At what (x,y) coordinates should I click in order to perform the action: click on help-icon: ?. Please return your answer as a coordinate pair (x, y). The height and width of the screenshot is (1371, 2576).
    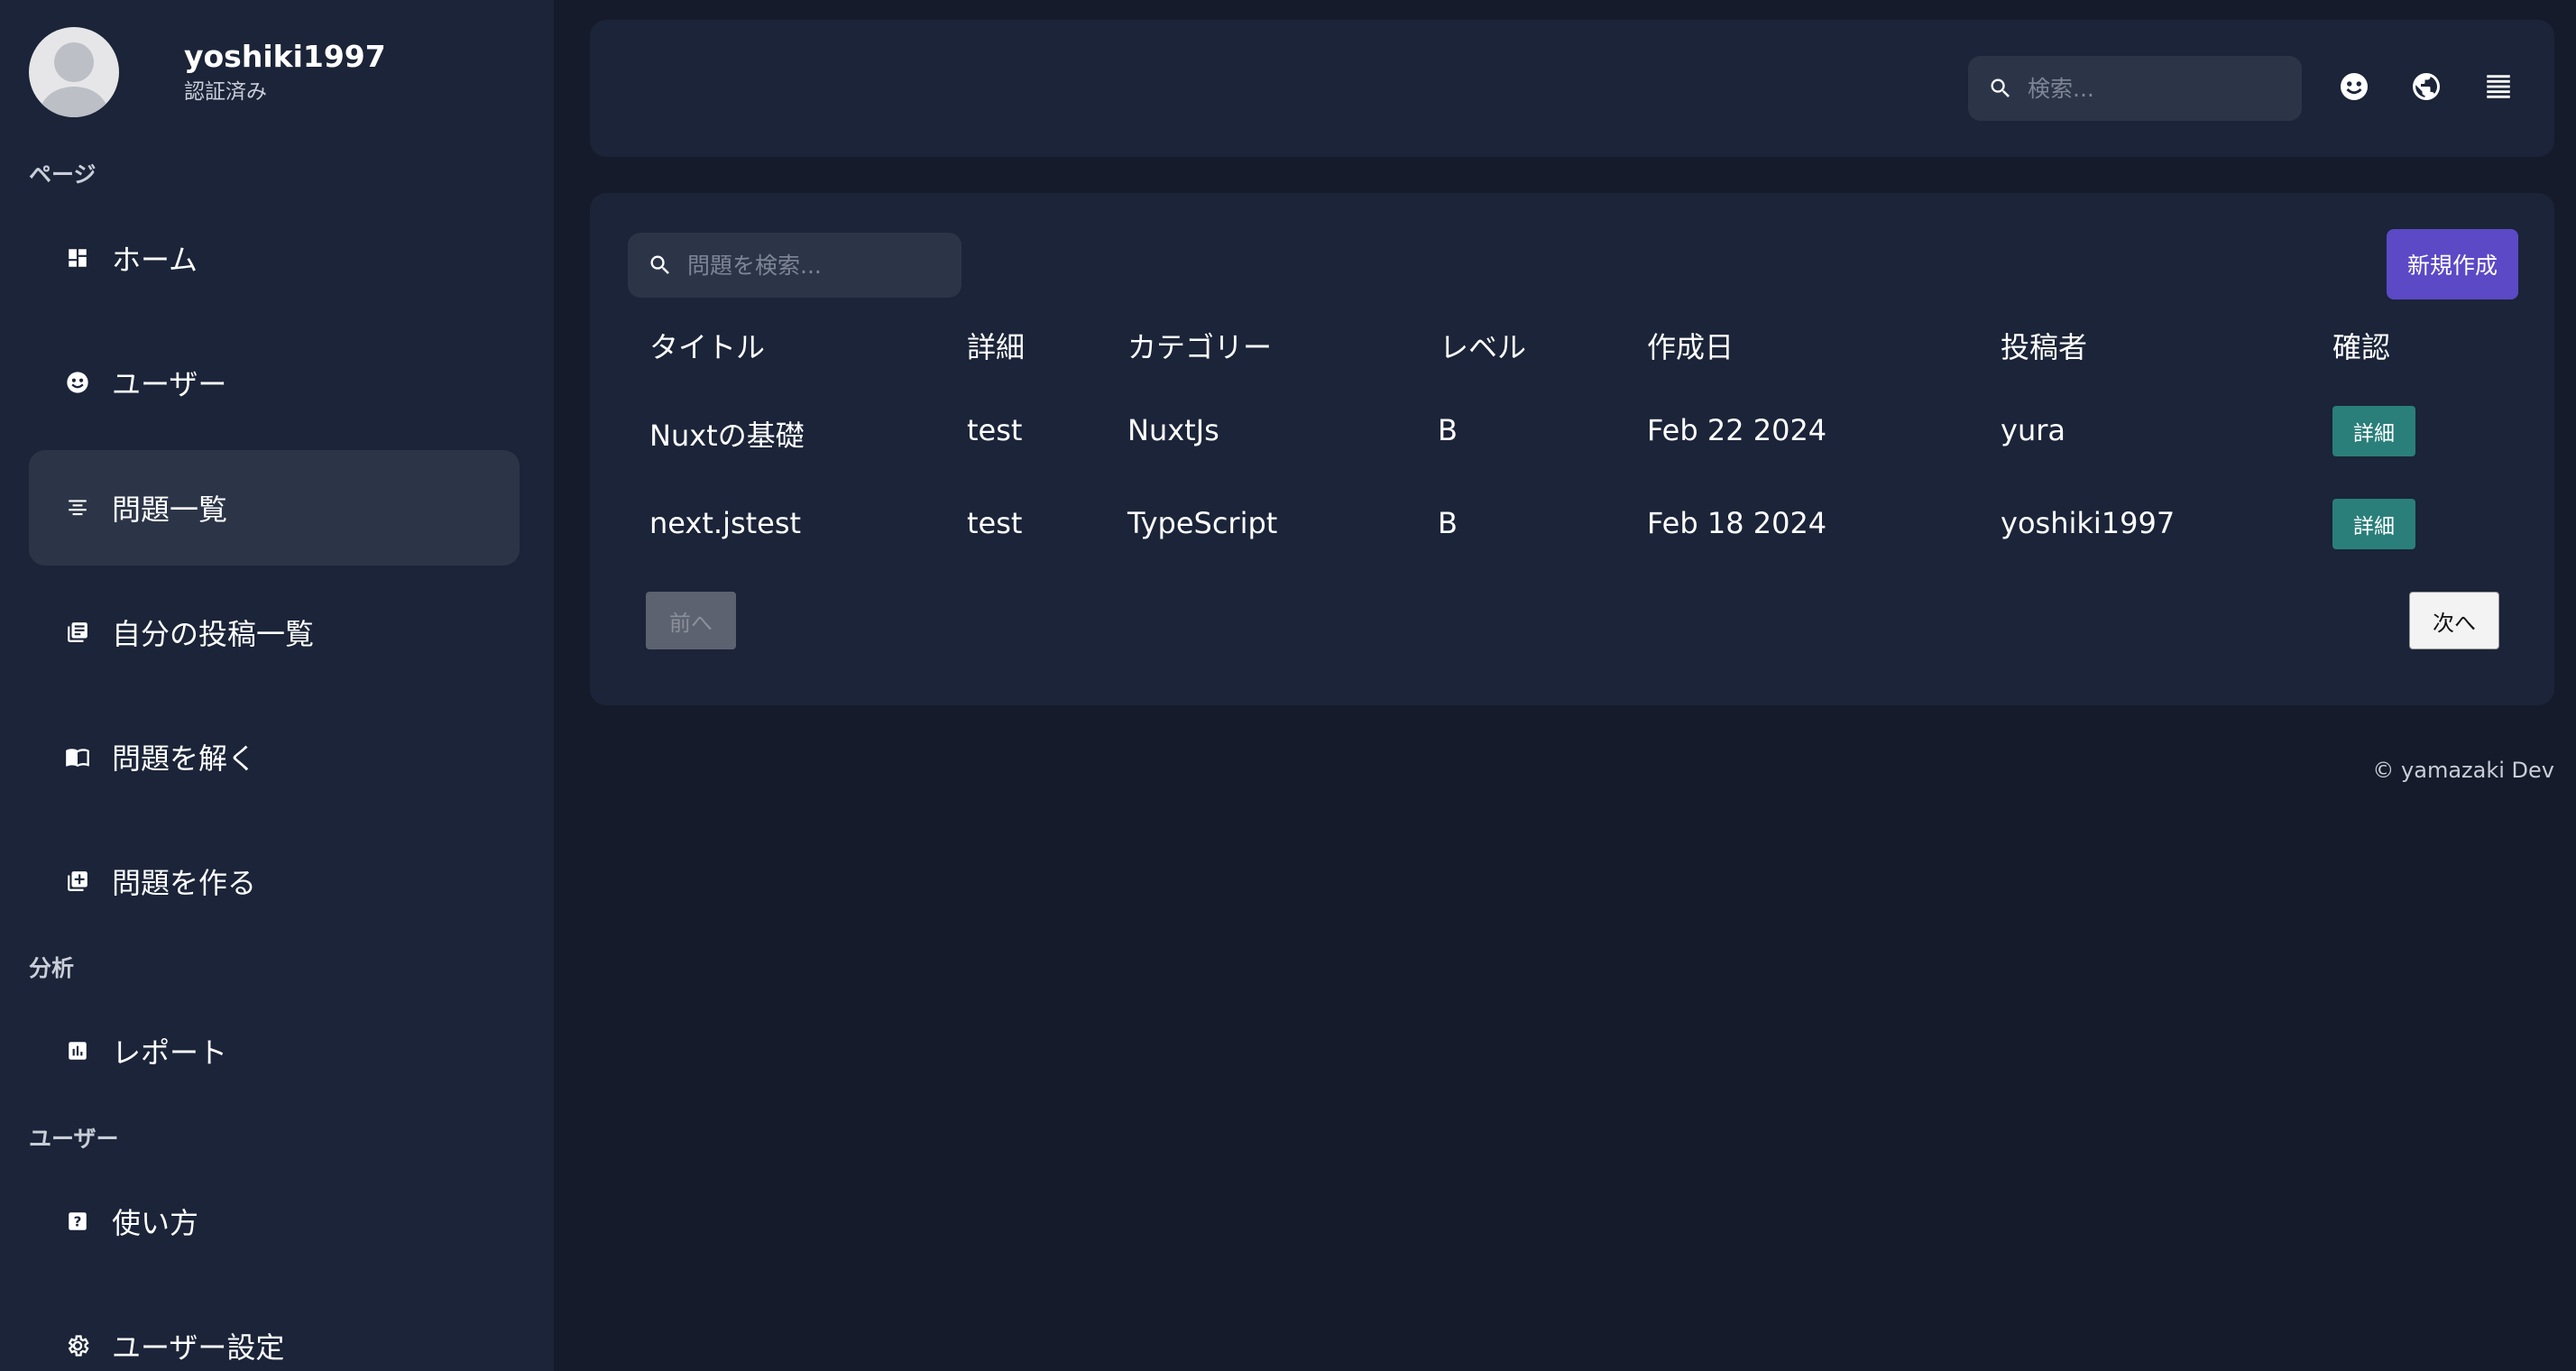
    Looking at the image, I should click on (77, 1221).